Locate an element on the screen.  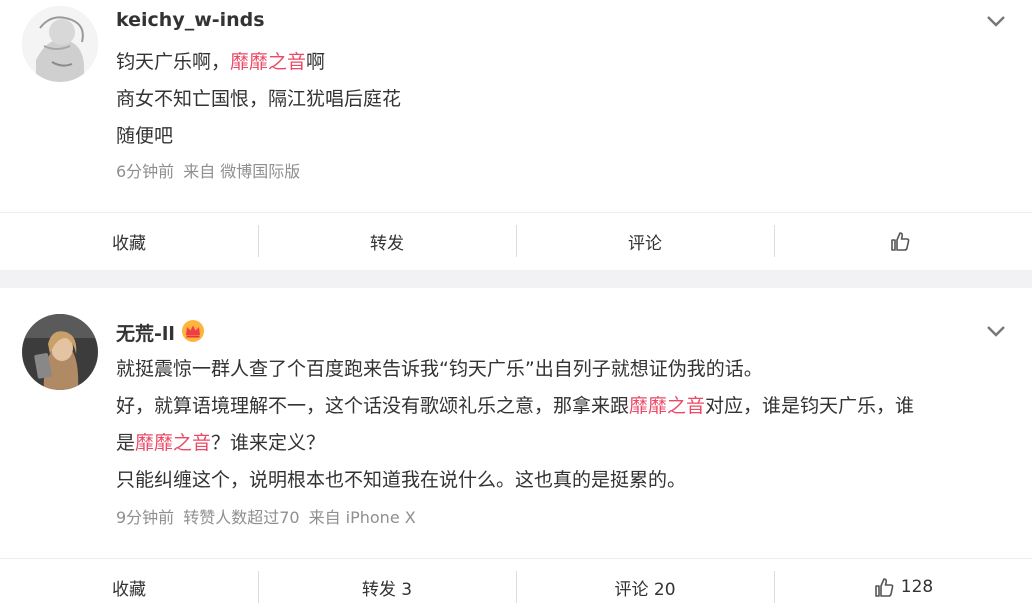
like-count: 128 is located at coordinates (917, 587).